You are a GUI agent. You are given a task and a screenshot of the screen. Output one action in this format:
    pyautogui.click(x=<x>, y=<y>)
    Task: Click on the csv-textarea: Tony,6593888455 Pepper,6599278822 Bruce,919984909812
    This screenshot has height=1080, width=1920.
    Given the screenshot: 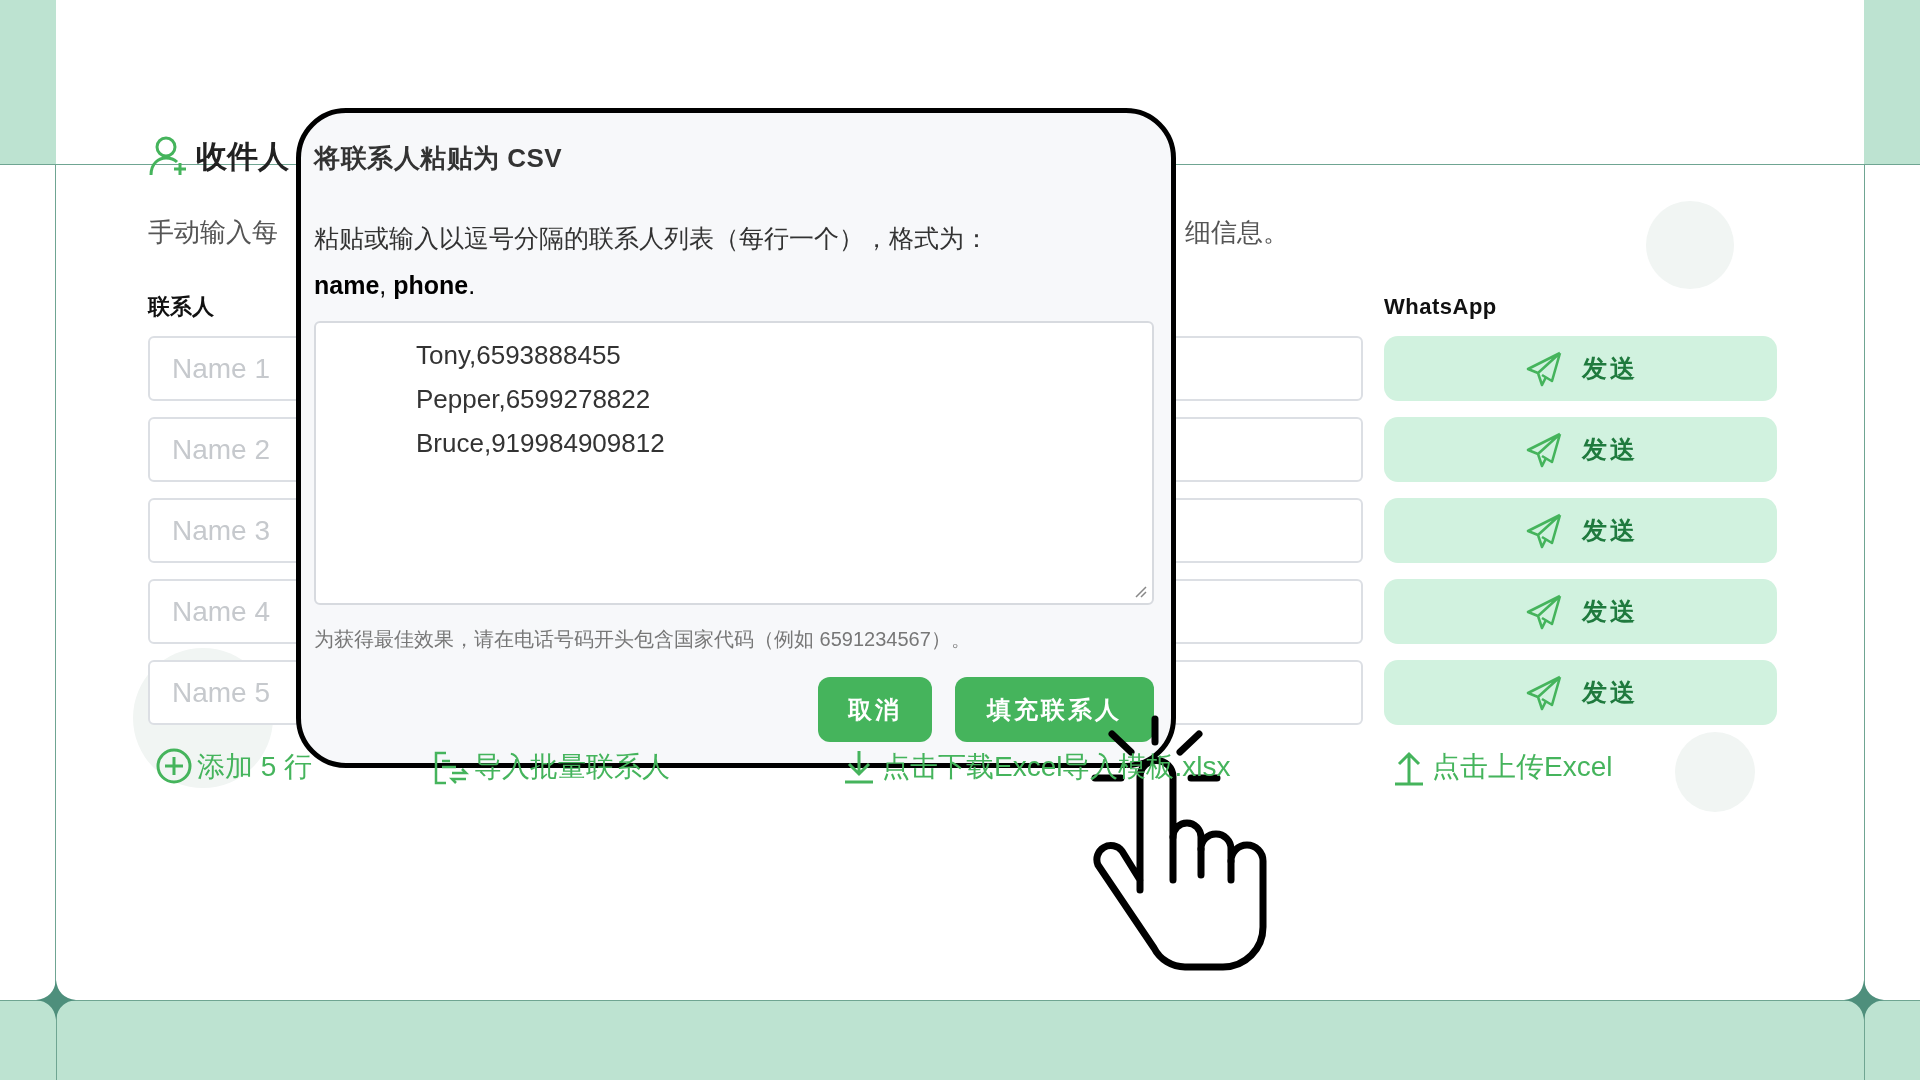 What is the action you would take?
    pyautogui.click(x=734, y=463)
    